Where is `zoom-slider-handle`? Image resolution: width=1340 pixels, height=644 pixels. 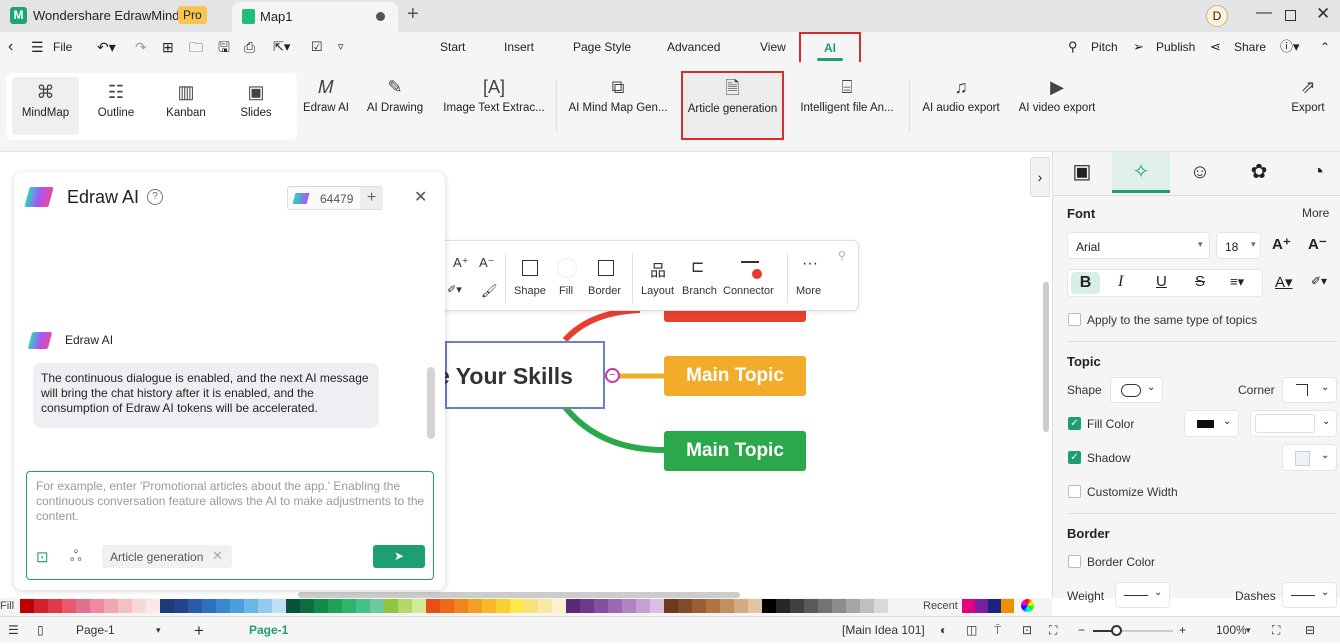
zoom-slider-handle is located at coordinates (1116, 630).